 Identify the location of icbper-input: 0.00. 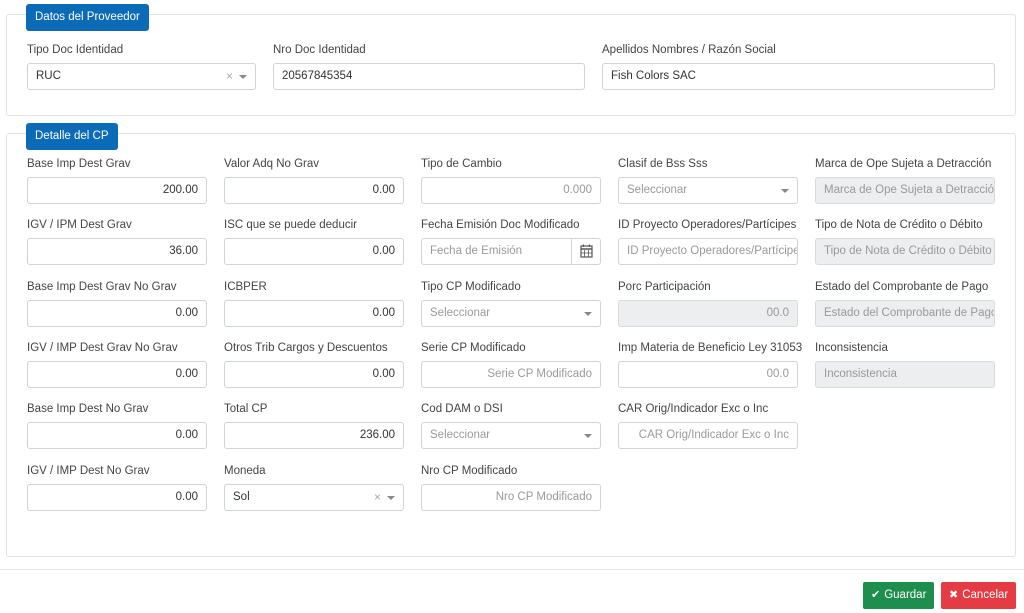
(314, 313).